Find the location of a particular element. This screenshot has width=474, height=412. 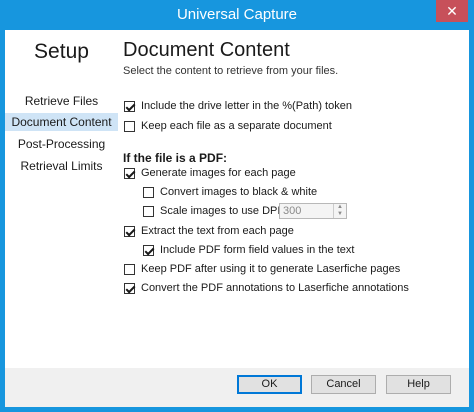

dpi-stepper: 300 ▲ ▼ is located at coordinates (313, 211).